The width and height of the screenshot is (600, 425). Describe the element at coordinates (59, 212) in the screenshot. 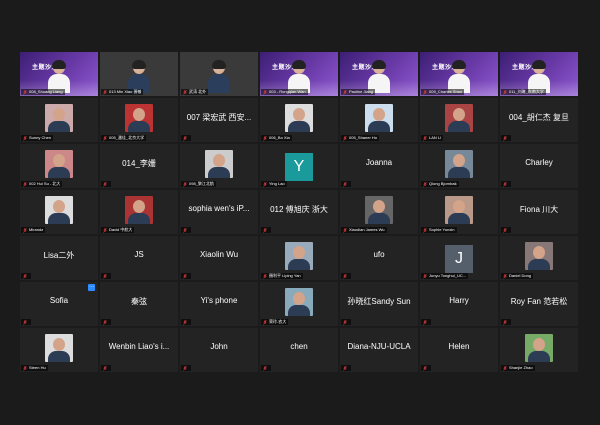

I see `participant-tile: Miranda` at that location.